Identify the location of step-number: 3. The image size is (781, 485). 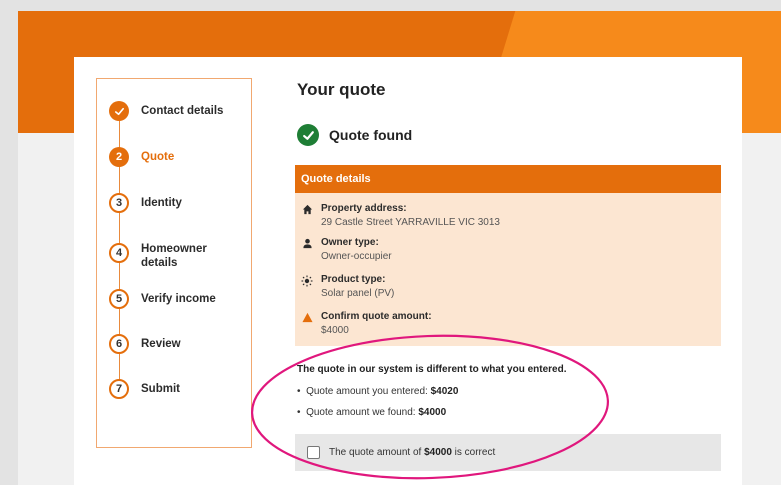
(119, 203).